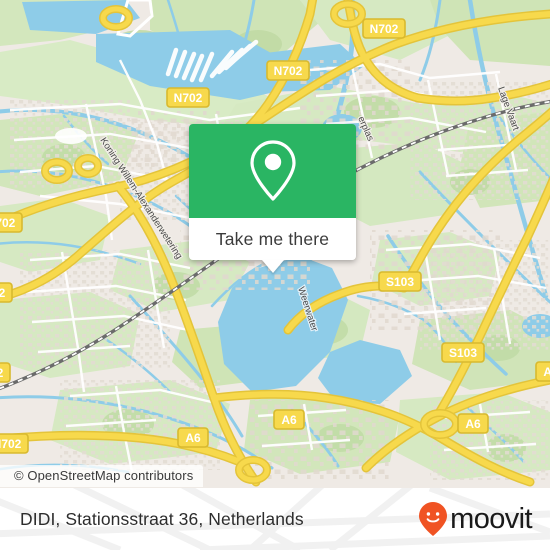  What do you see at coordinates (5, 372) in the screenshot?
I see `road-shield-n702-6: N702` at bounding box center [5, 372].